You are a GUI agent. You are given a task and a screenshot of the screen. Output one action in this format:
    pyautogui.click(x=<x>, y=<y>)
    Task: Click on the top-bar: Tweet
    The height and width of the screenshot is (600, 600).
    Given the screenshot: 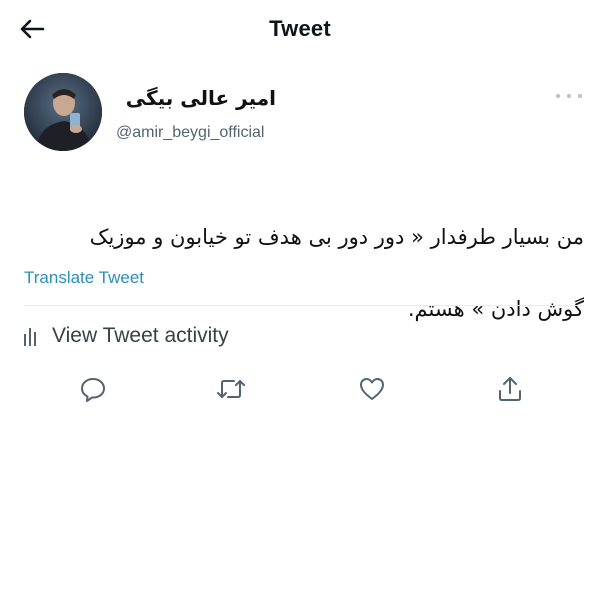 What is the action you would take?
    pyautogui.click(x=300, y=31)
    